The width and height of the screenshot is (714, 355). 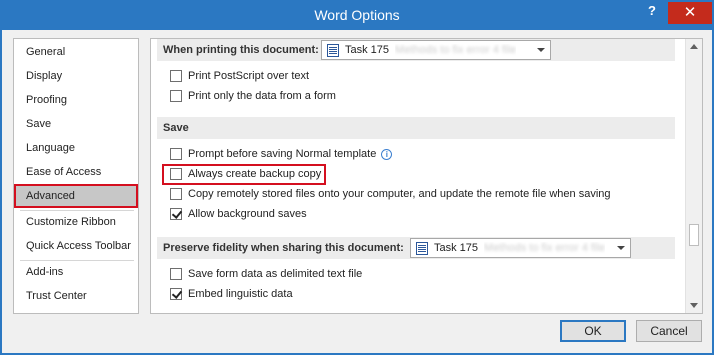 I want to click on scroll-down-icon, so click(x=694, y=305).